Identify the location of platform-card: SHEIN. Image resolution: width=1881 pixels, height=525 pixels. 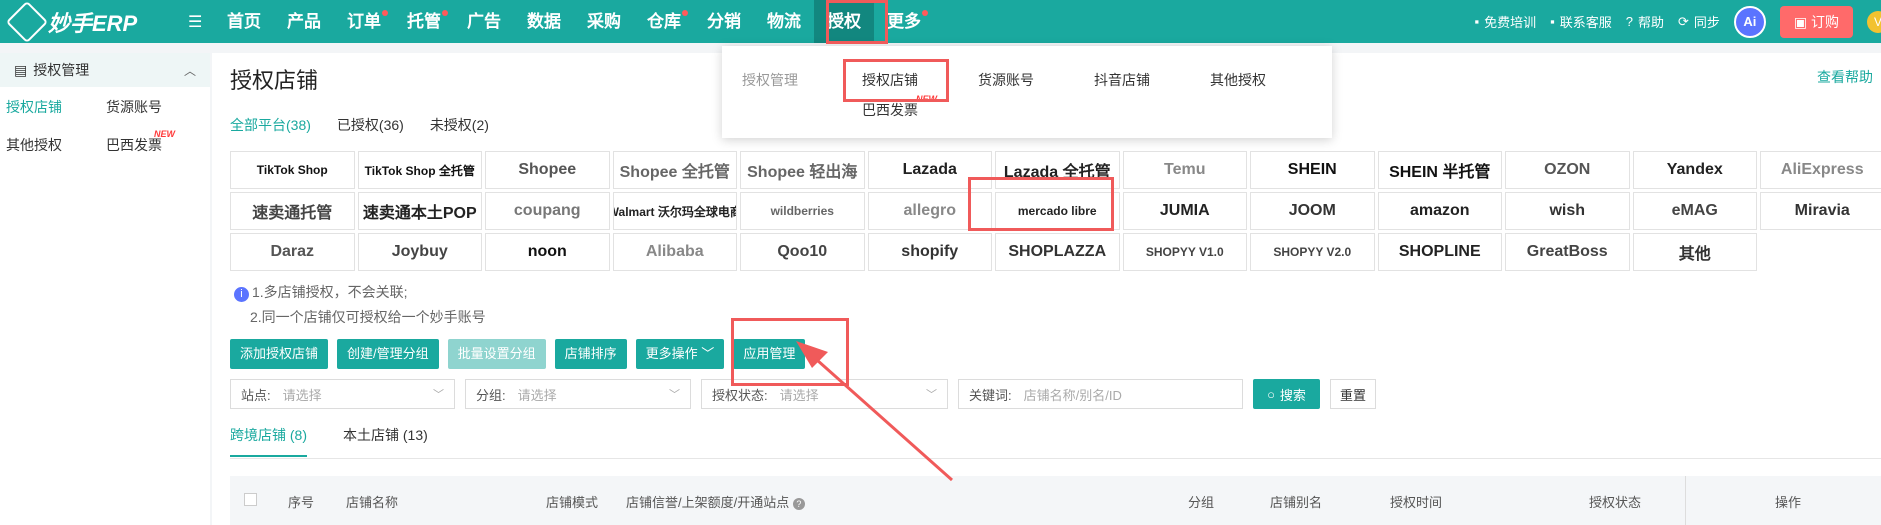
(1312, 170).